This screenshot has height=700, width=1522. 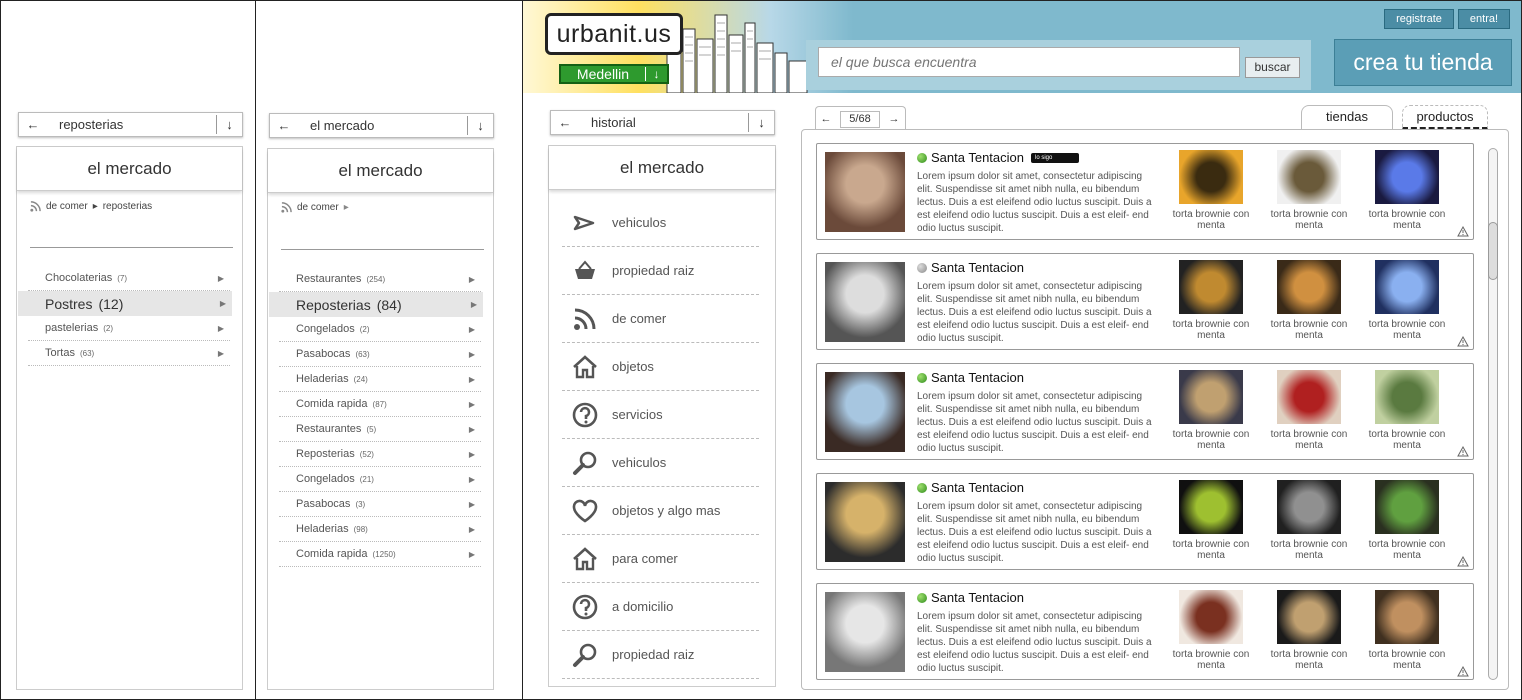 I want to click on category-item: Reposterias (84) ▶, so click(x=376, y=304).